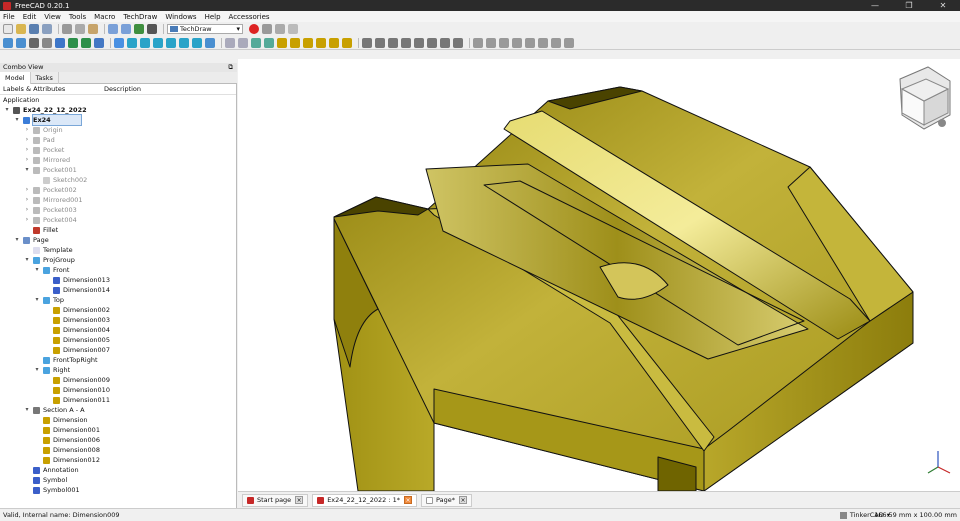 The image size is (960, 521). What do you see at coordinates (152, 29) in the screenshot?
I see `whats-this-icon` at bounding box center [152, 29].